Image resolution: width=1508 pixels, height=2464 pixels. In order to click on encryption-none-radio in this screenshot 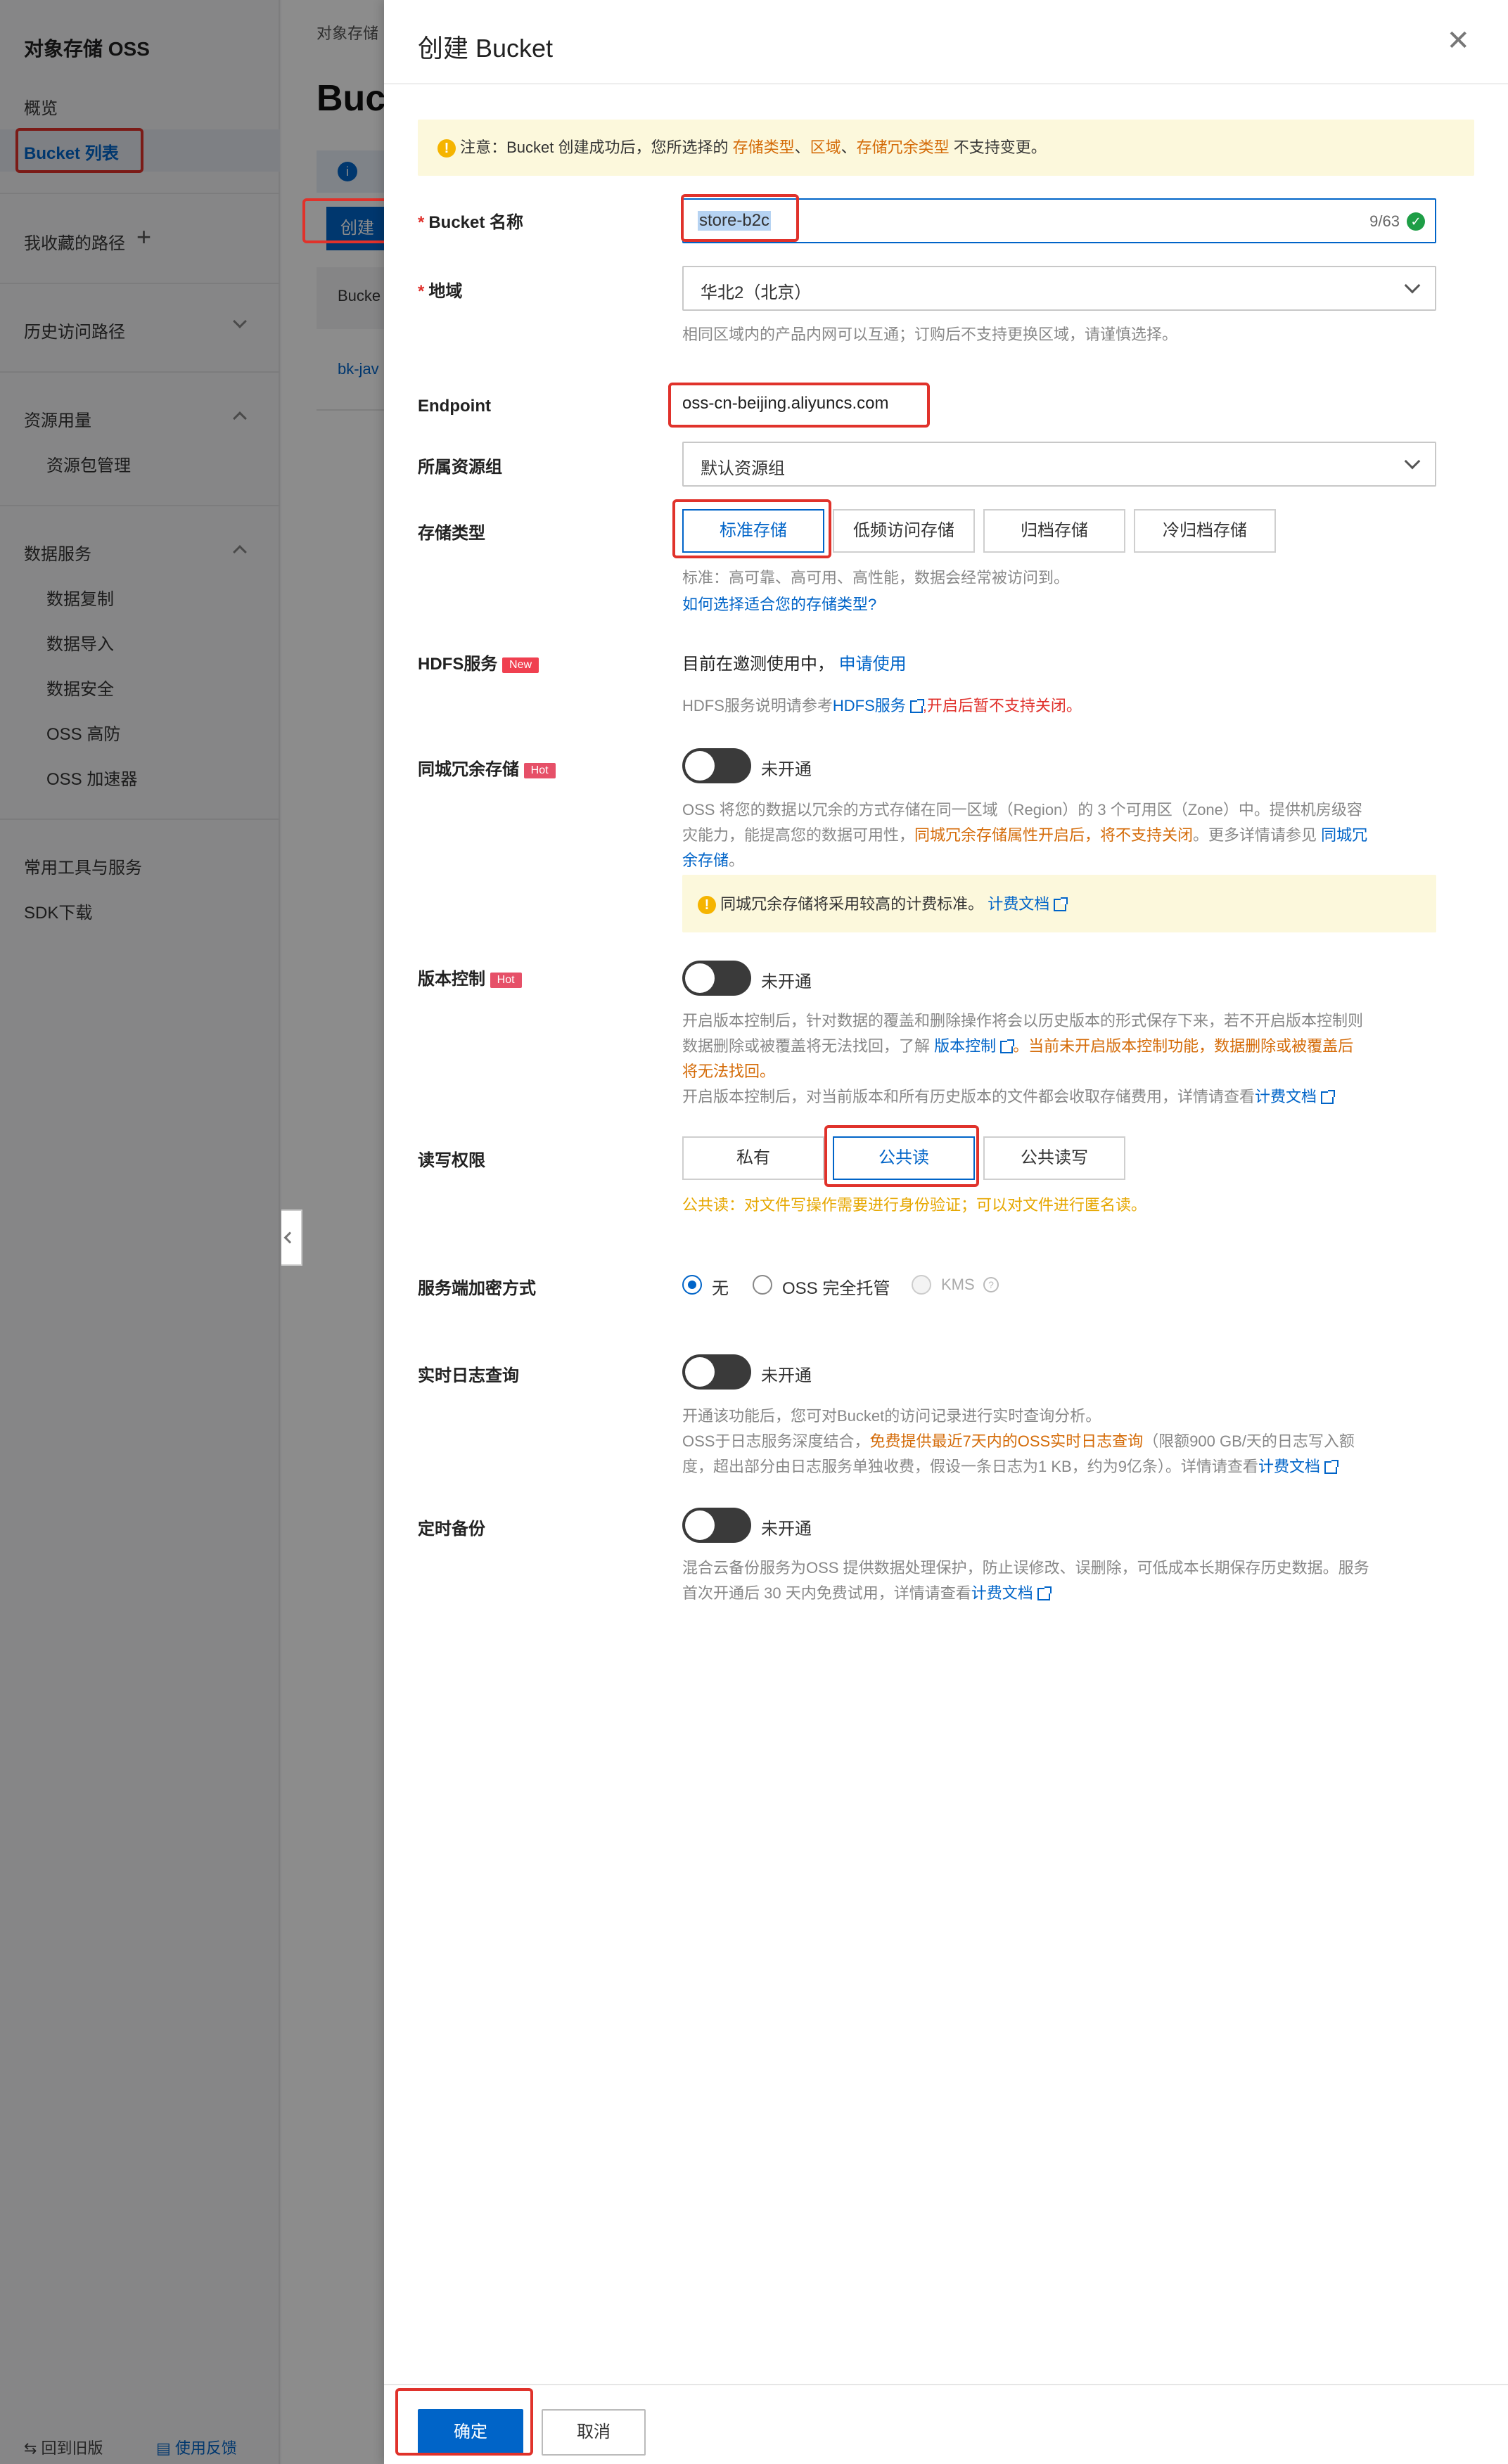, I will do `click(692, 1285)`.